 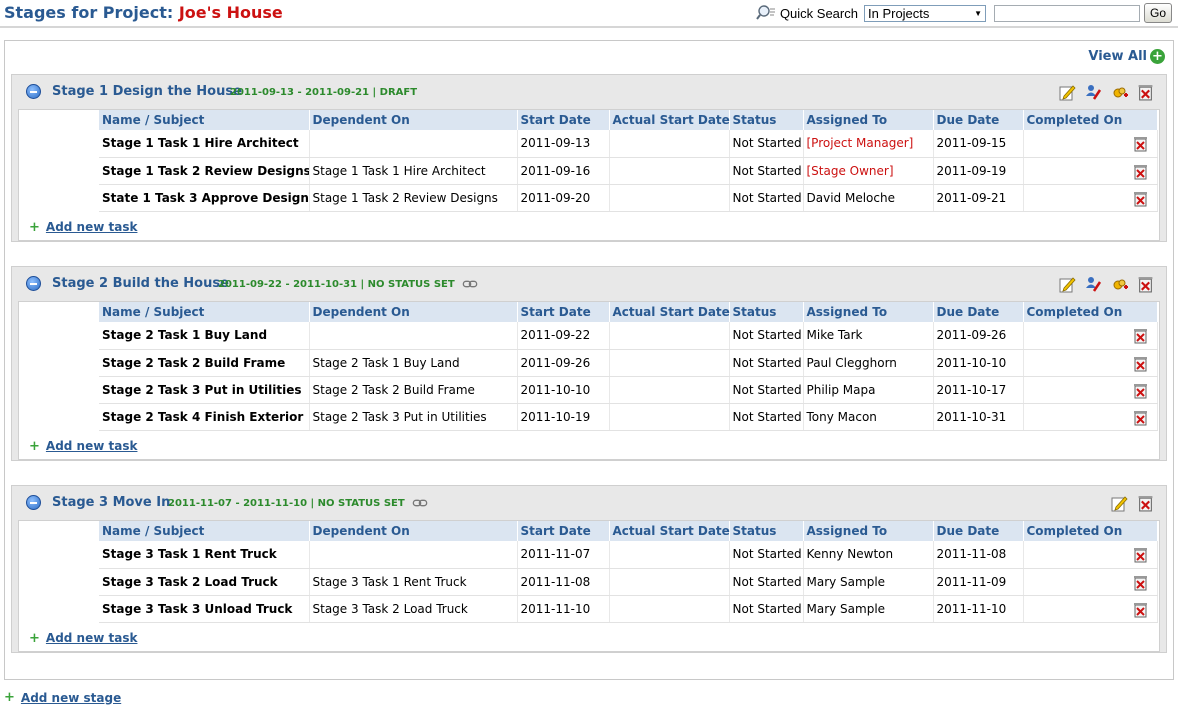 What do you see at coordinates (563, 609) in the screenshot?
I see `start-date: 2011-11-10` at bounding box center [563, 609].